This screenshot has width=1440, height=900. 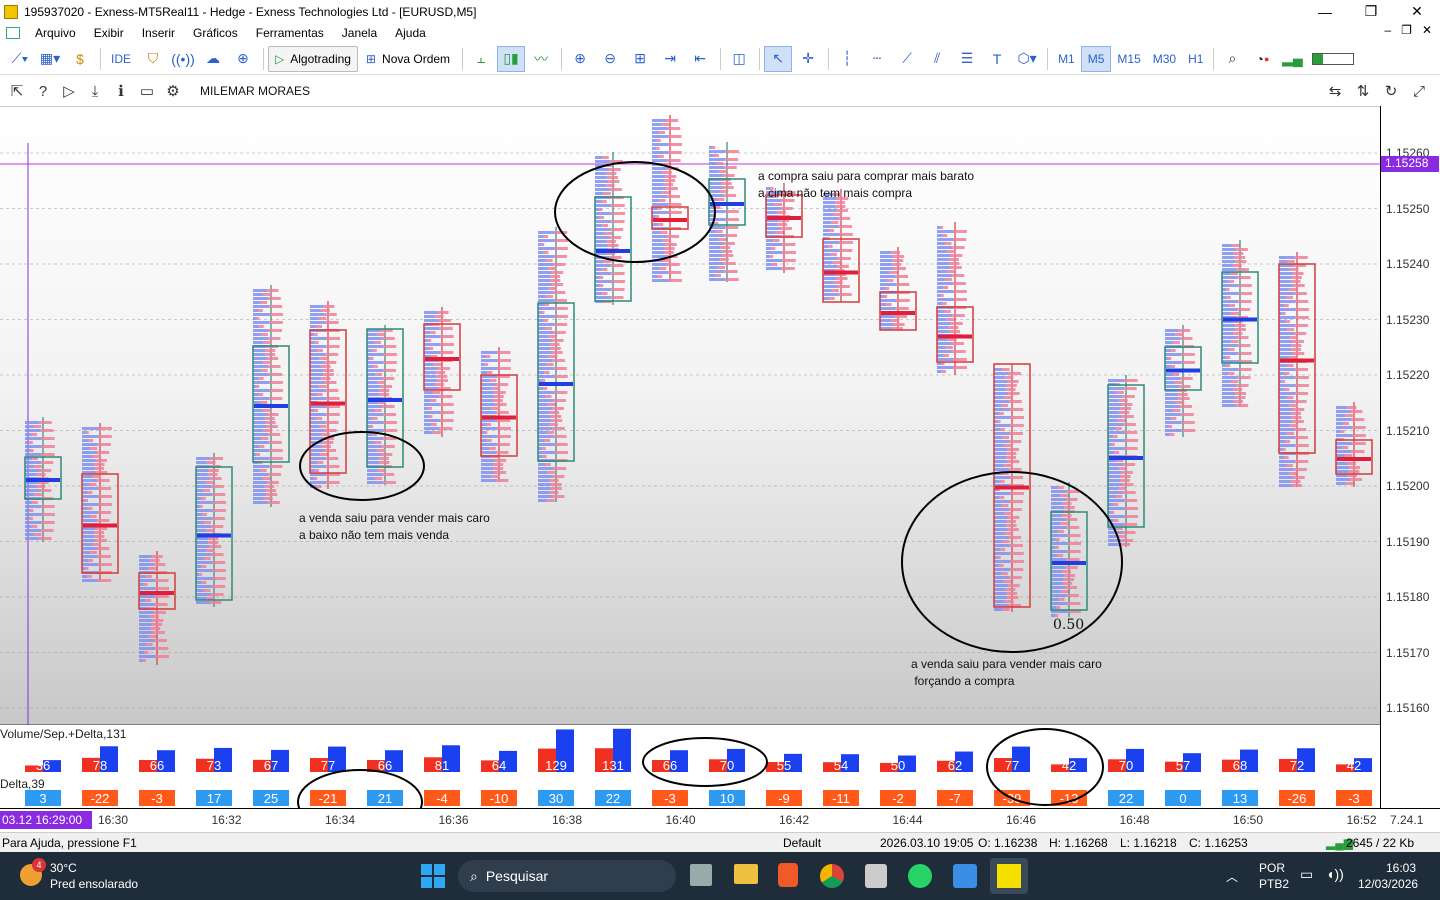 What do you see at coordinates (1419, 91) in the screenshot?
I see `expand-icon: ⤢` at bounding box center [1419, 91].